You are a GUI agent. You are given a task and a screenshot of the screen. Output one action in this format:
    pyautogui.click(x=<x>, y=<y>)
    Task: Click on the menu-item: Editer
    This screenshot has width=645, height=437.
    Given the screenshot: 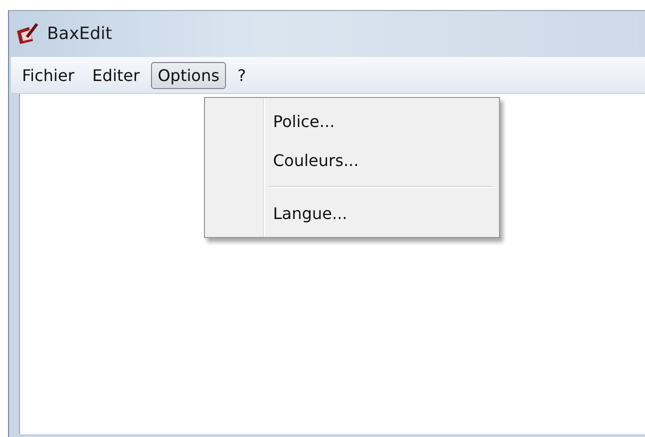 What is the action you would take?
    pyautogui.click(x=116, y=75)
    